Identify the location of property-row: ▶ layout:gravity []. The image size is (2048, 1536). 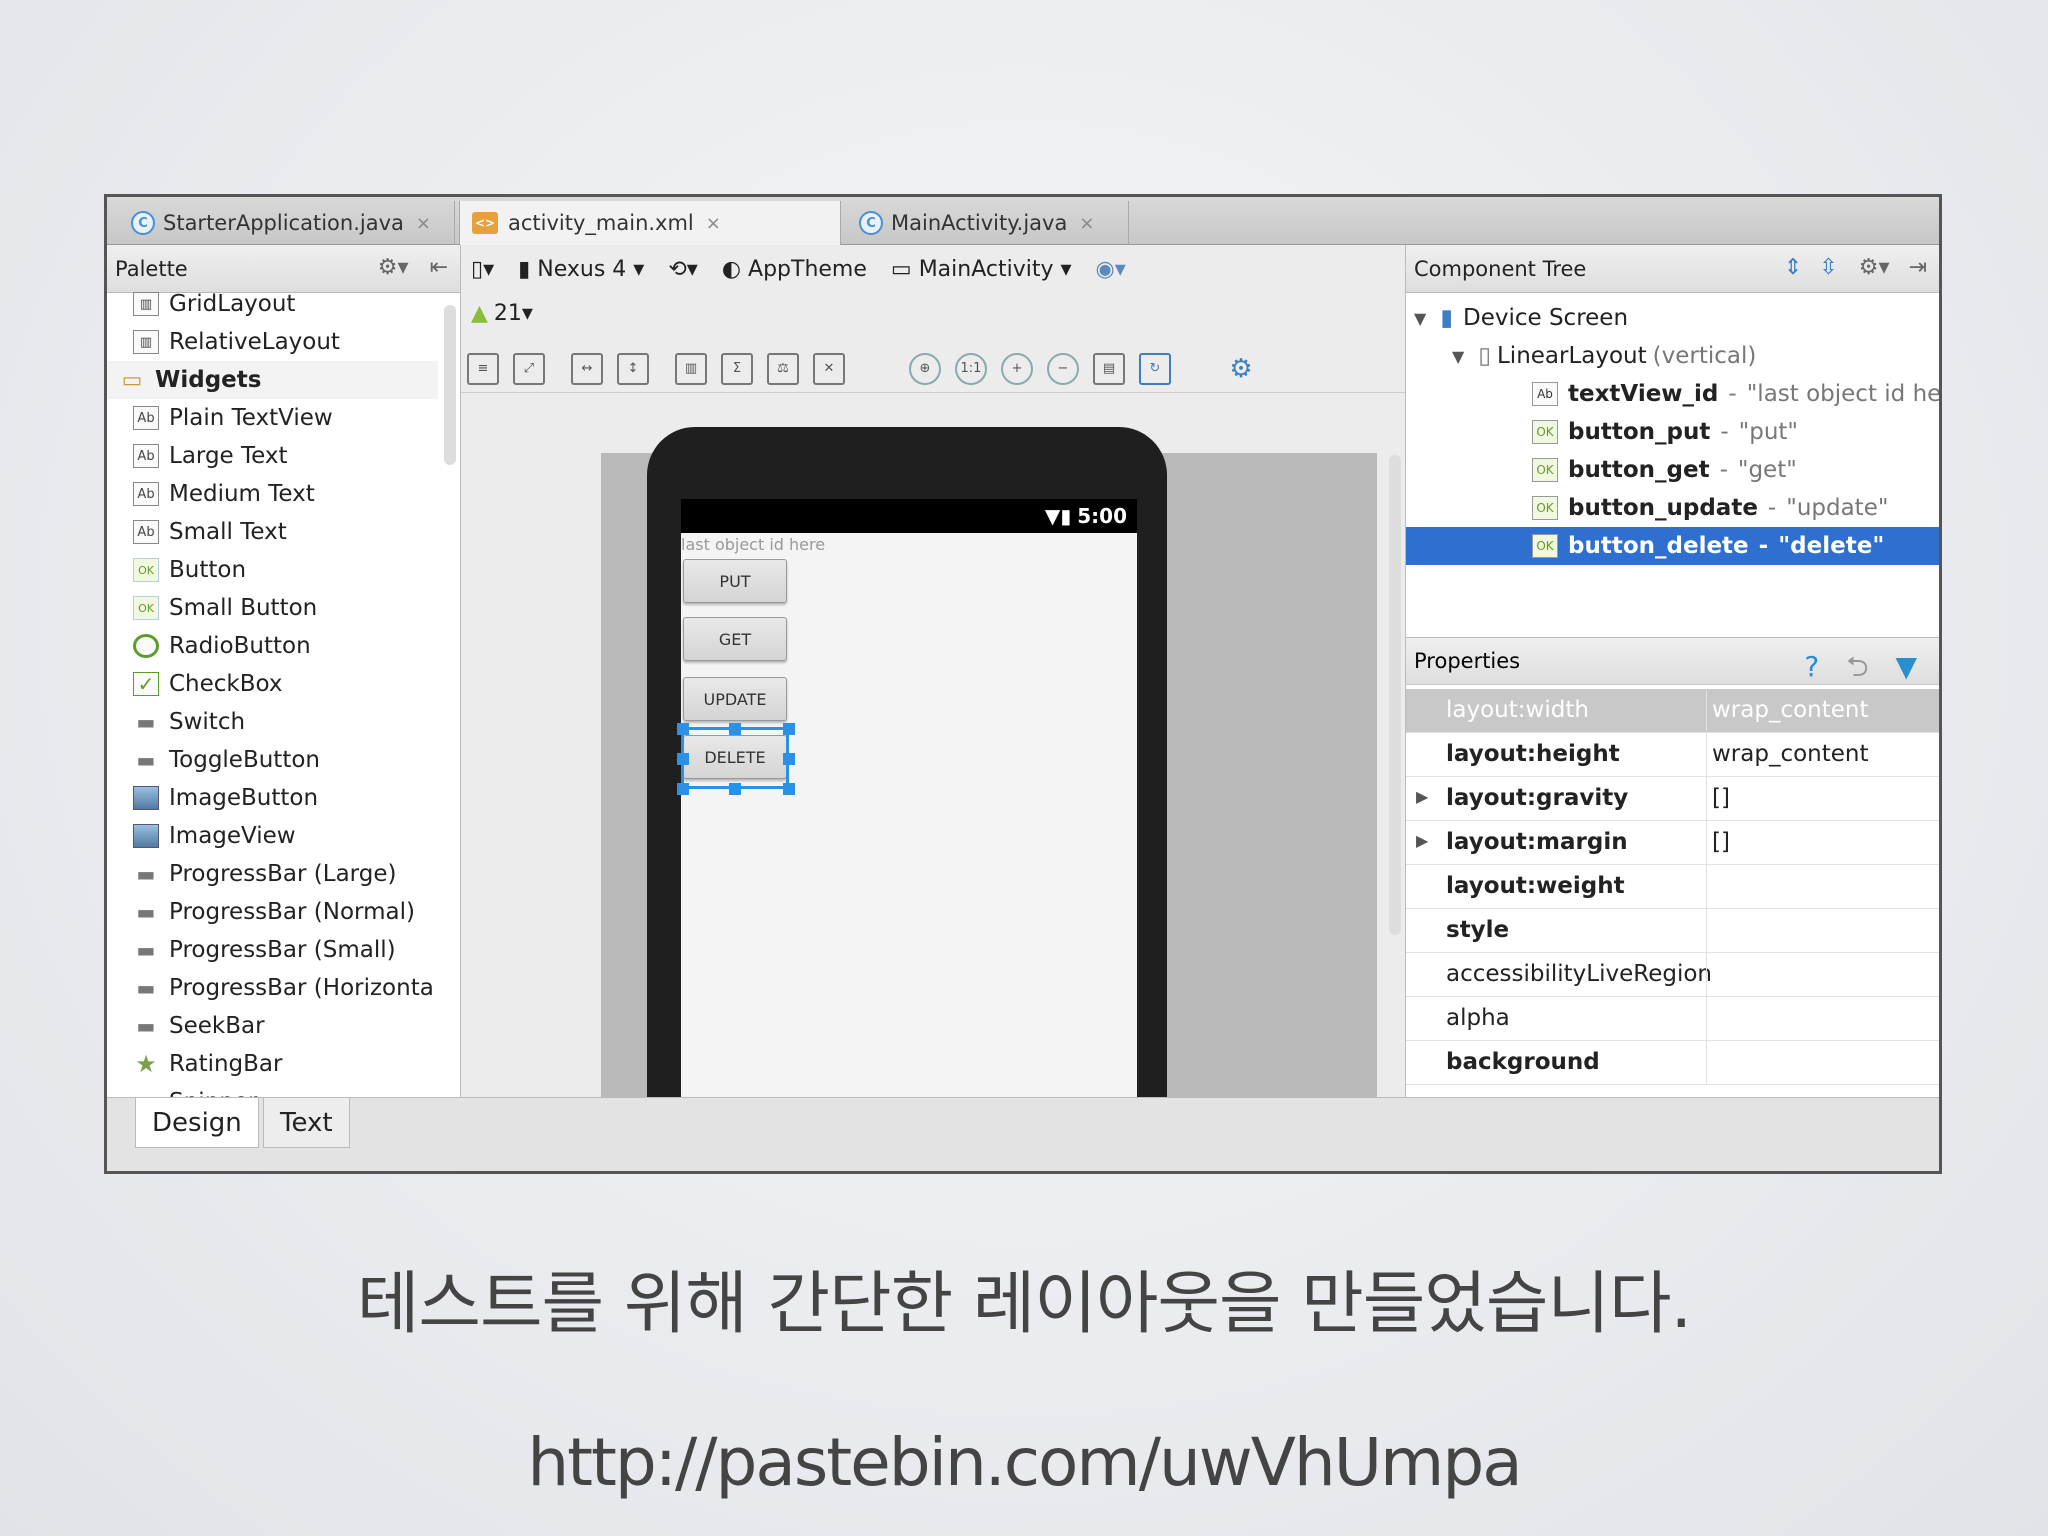
(1672, 799).